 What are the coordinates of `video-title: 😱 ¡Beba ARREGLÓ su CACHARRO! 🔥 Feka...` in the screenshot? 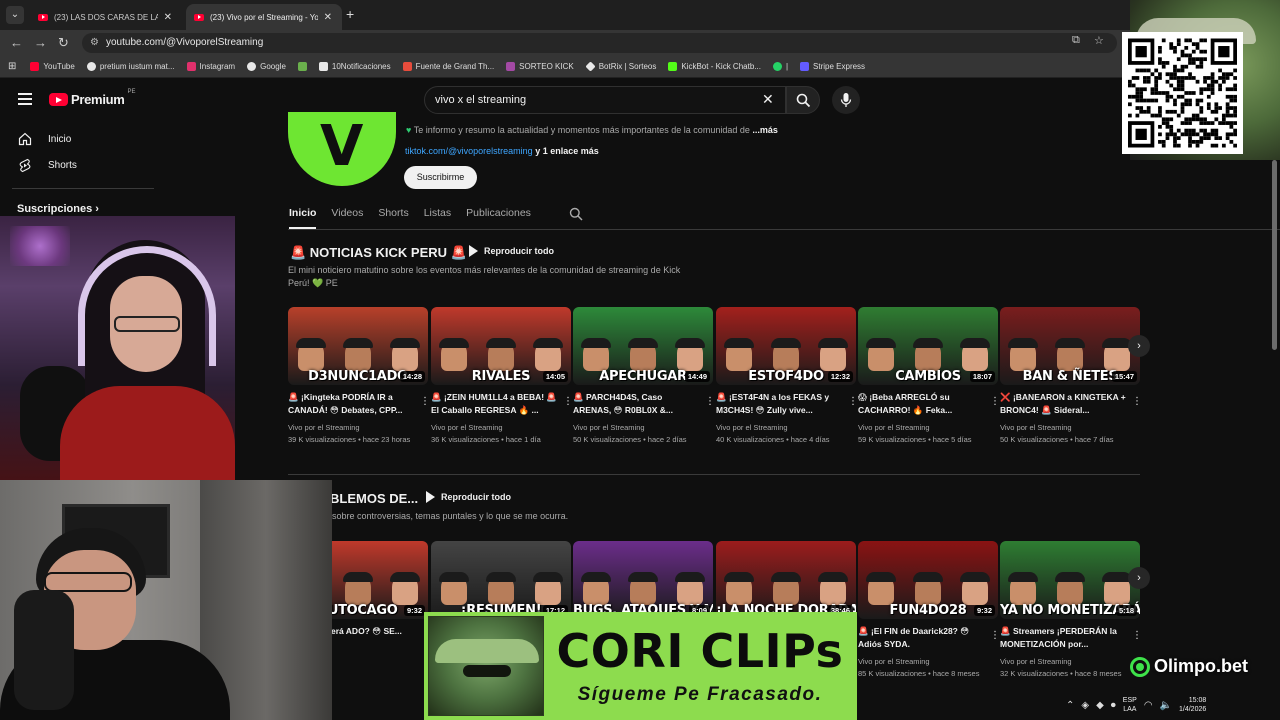 It's located at (928, 404).